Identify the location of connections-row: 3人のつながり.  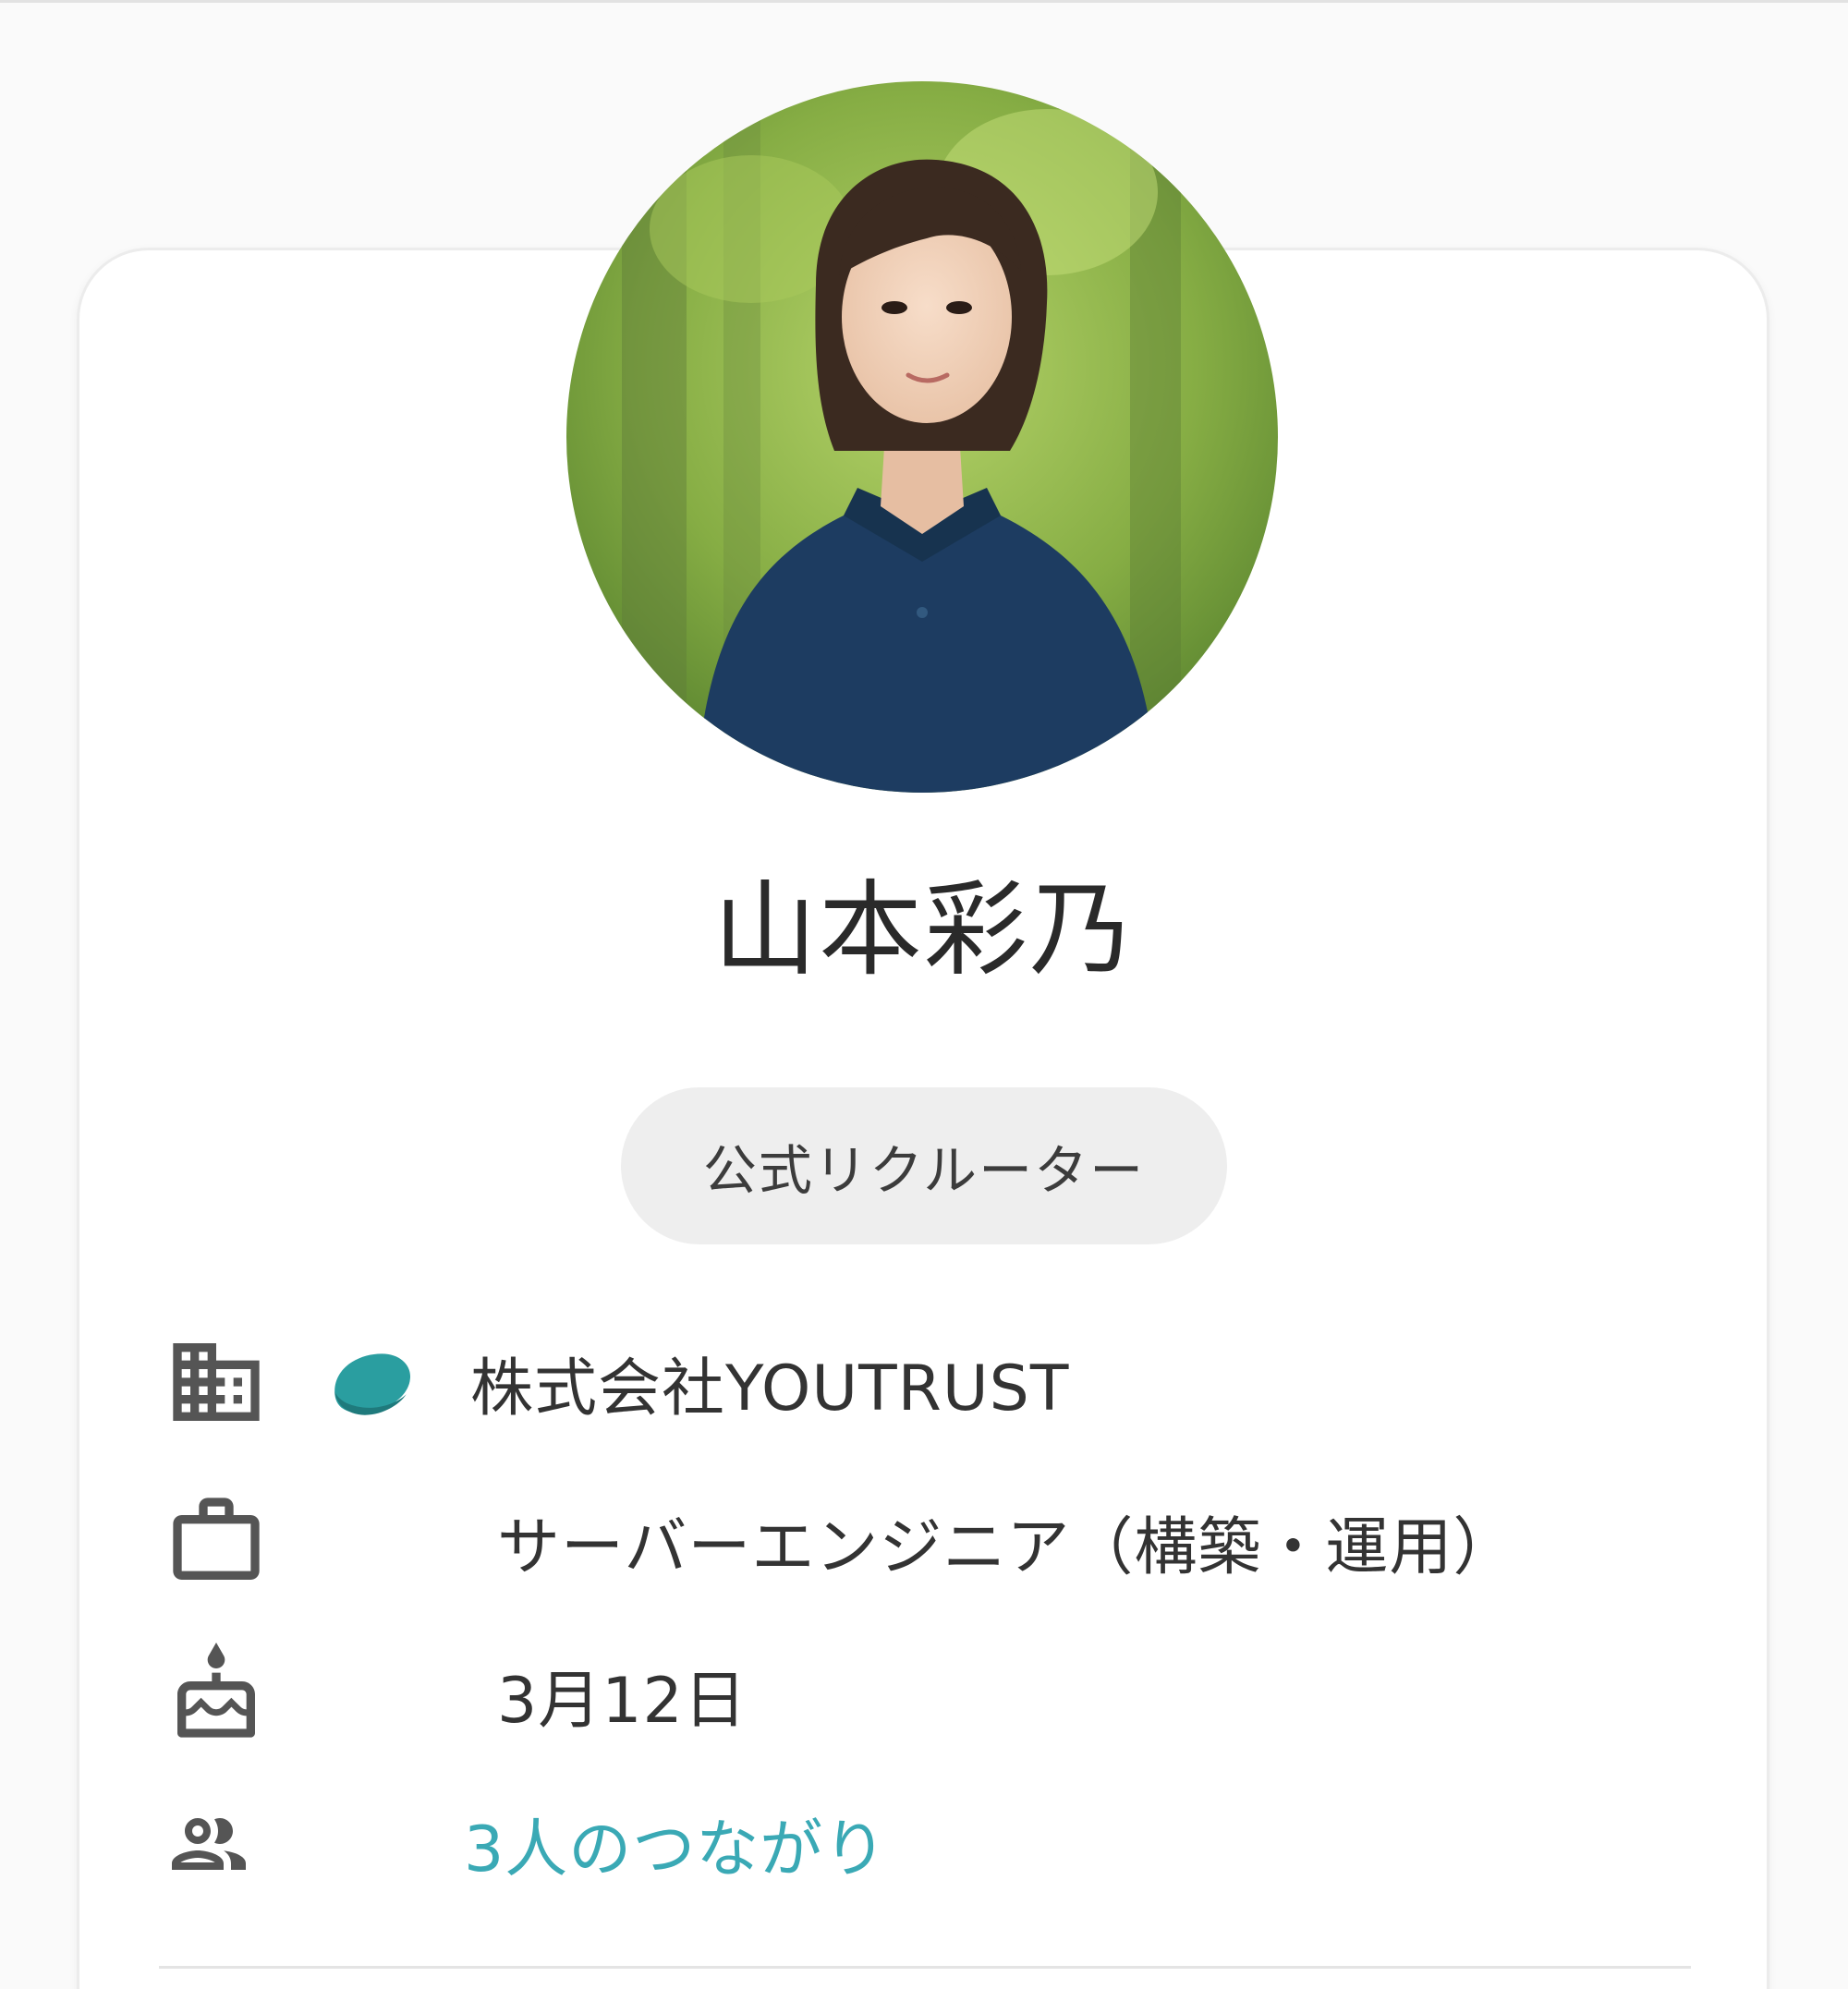
(525, 1843).